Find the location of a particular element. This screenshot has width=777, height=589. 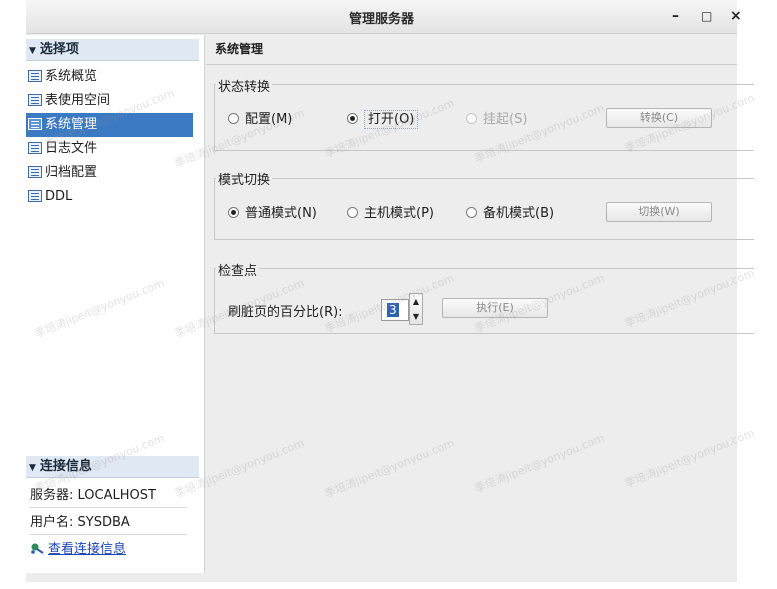

sidebar-item-label: DDL is located at coordinates (59, 196).